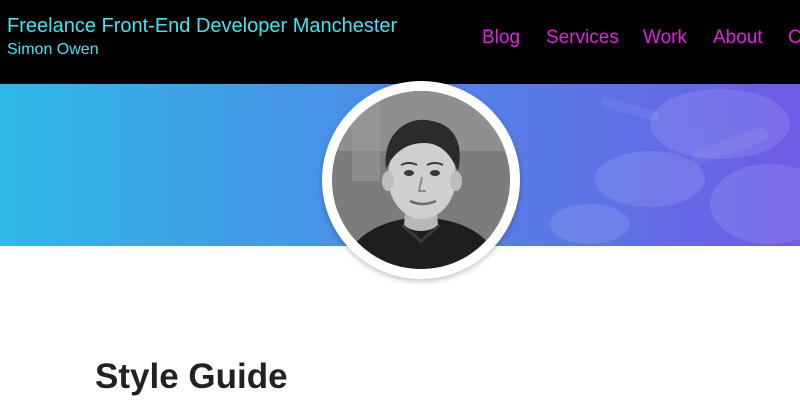 The height and width of the screenshot is (400, 800). Describe the element at coordinates (53, 49) in the screenshot. I see `site-subtitle: Simon Owen` at that location.